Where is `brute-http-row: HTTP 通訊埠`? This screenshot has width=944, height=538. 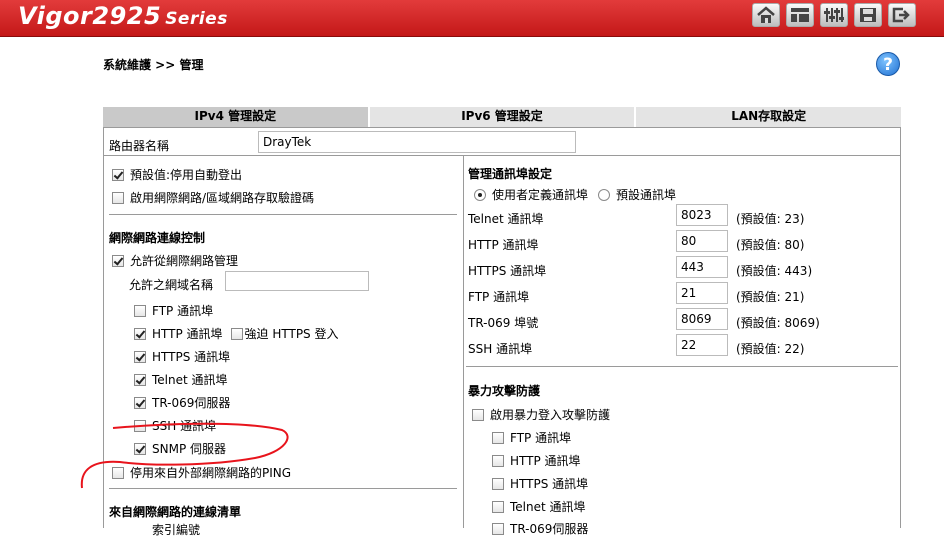
brute-http-row: HTTP 通訊埠 is located at coordinates (536, 460).